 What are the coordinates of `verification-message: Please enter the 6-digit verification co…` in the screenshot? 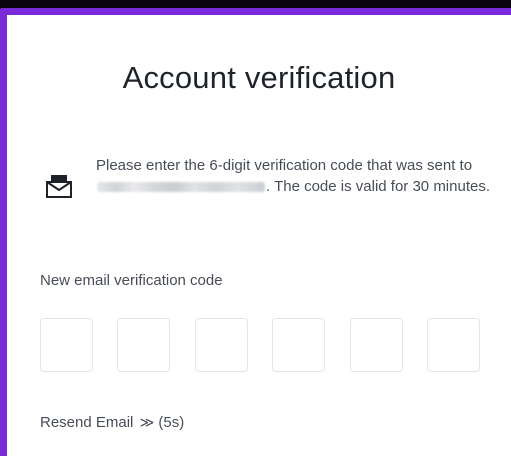 It's located at (296, 176).